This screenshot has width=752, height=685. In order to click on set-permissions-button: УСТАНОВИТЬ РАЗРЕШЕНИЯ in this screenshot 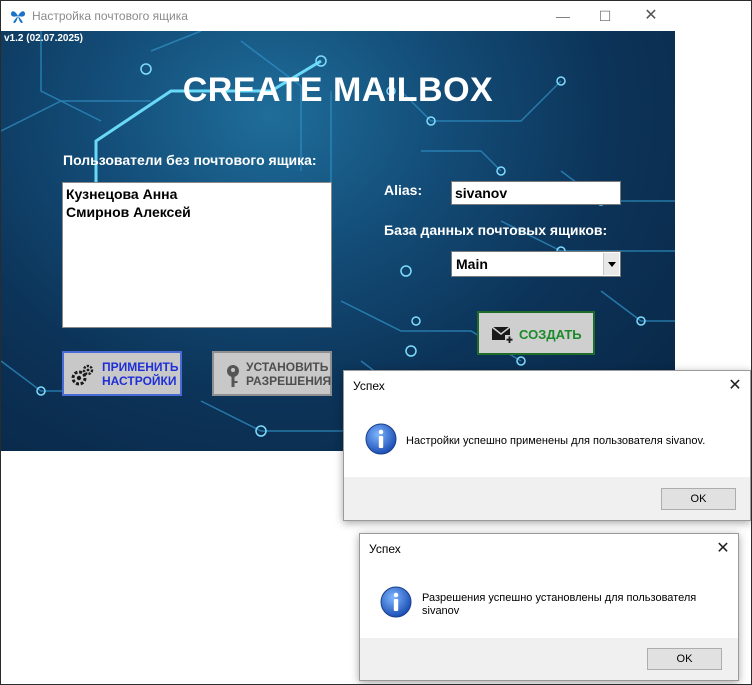, I will do `click(272, 373)`.